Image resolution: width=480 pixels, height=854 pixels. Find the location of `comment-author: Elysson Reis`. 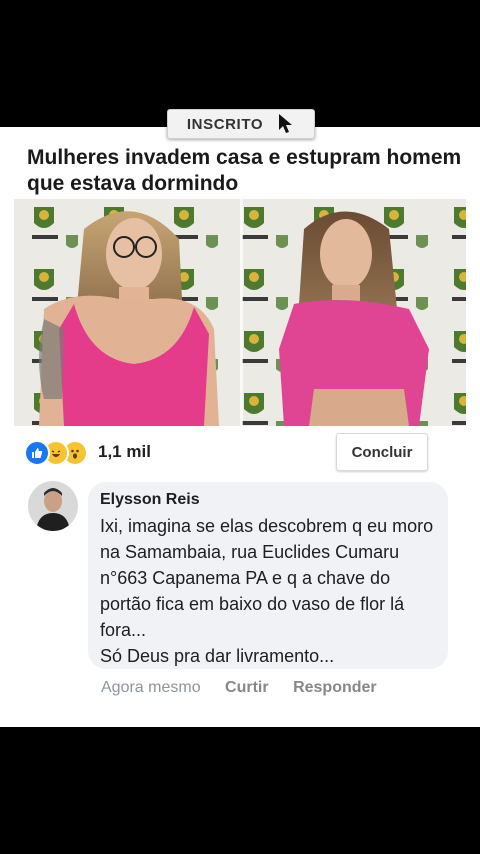

comment-author: Elysson Reis is located at coordinates (150, 500).